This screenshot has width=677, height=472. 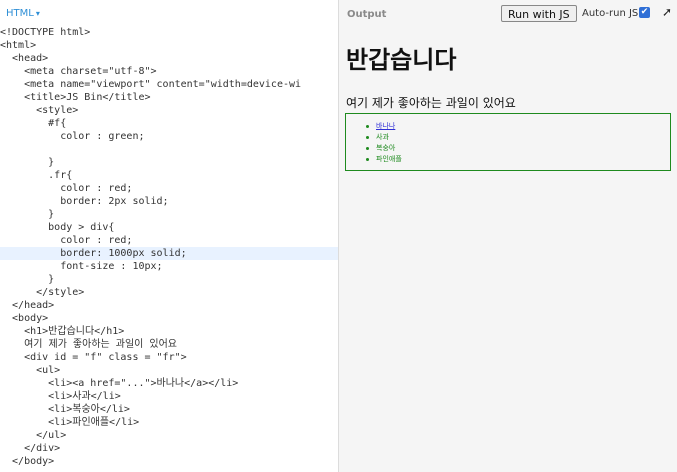 I want to click on output-label: Output, so click(x=367, y=14).